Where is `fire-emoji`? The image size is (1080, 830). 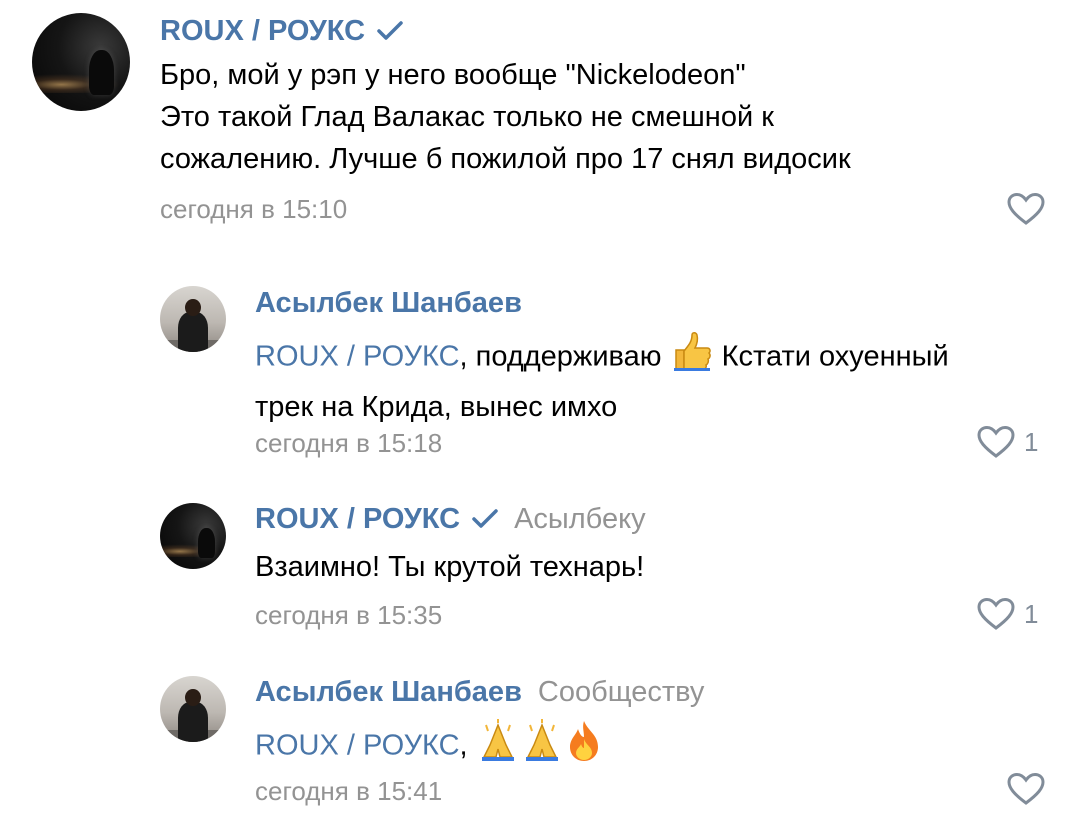 fire-emoji is located at coordinates (584, 747).